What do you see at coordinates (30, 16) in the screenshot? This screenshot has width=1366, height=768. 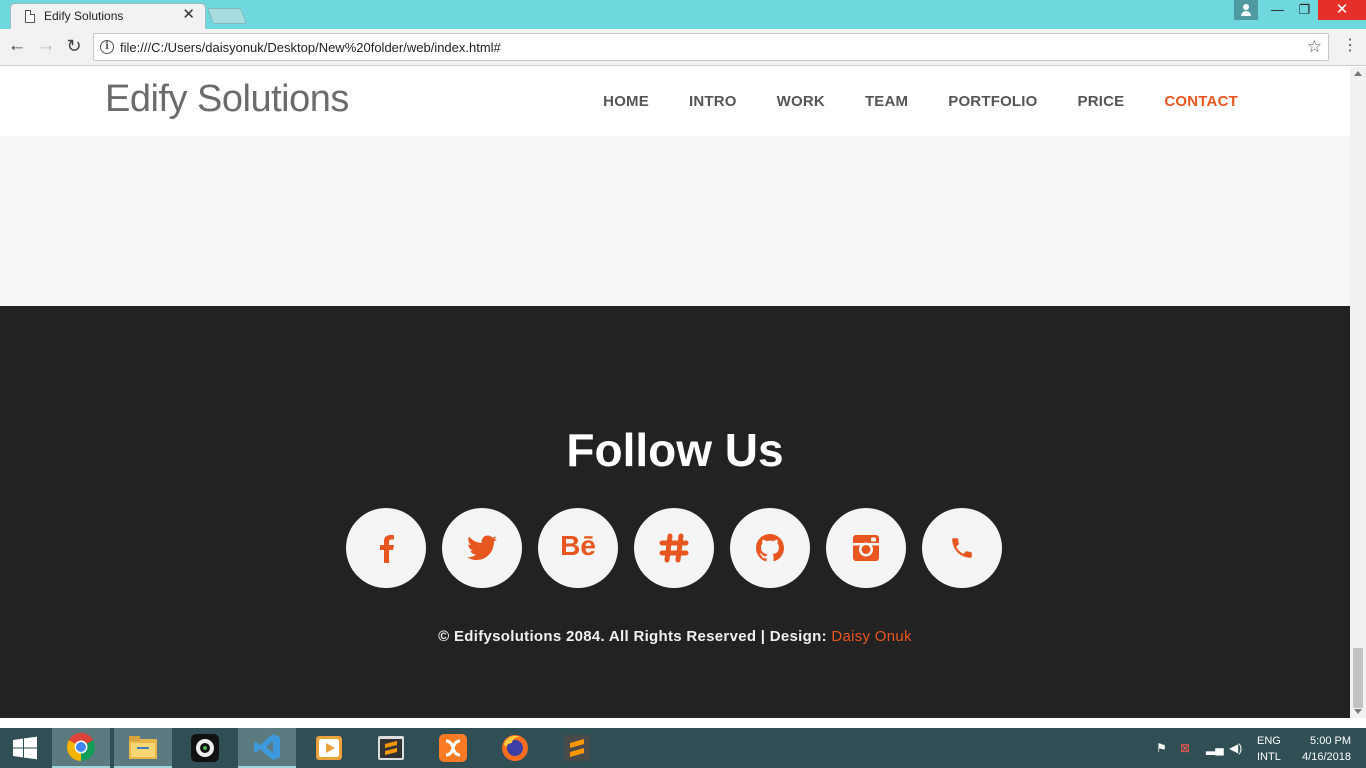 I see `document-icon` at bounding box center [30, 16].